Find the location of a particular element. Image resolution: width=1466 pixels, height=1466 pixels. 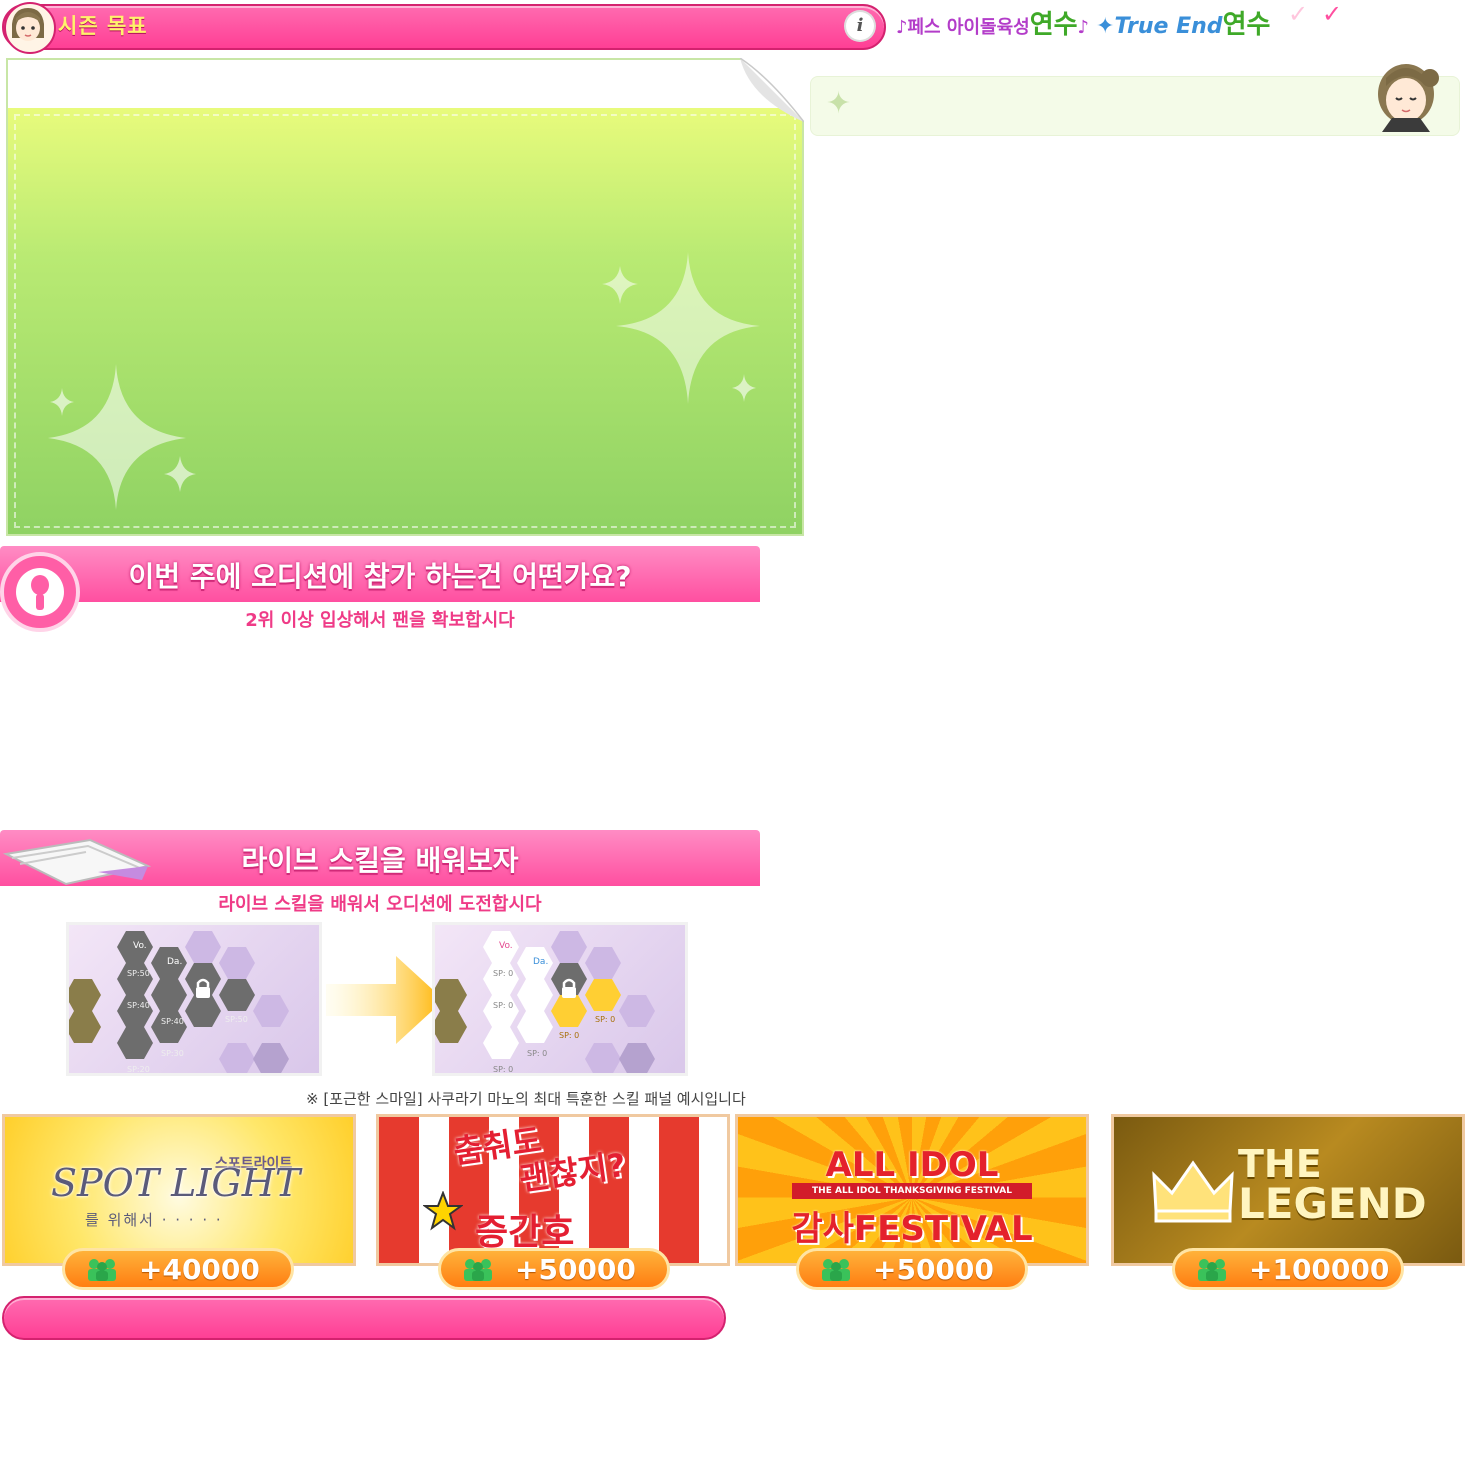

skill-panel-note: ※ [포근한 스마일] 사쿠라기 마노의 최대 특훈한 스킬 패널 예시입니다 is located at coordinates (526, 1099).